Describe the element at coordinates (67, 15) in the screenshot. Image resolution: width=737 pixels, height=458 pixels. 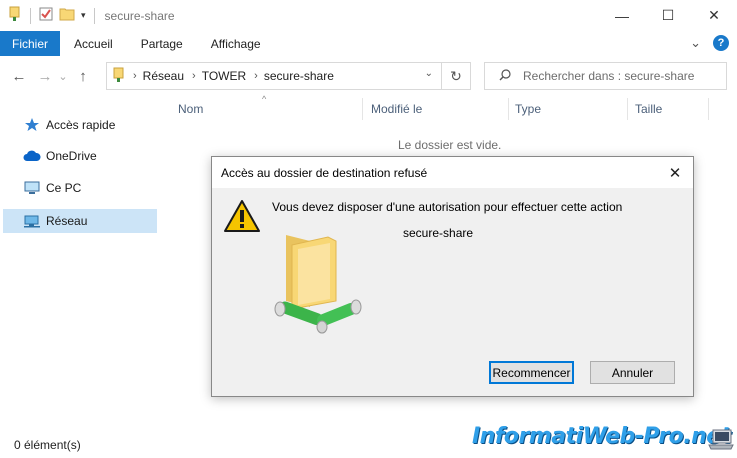
I see `new-folder-icon` at that location.